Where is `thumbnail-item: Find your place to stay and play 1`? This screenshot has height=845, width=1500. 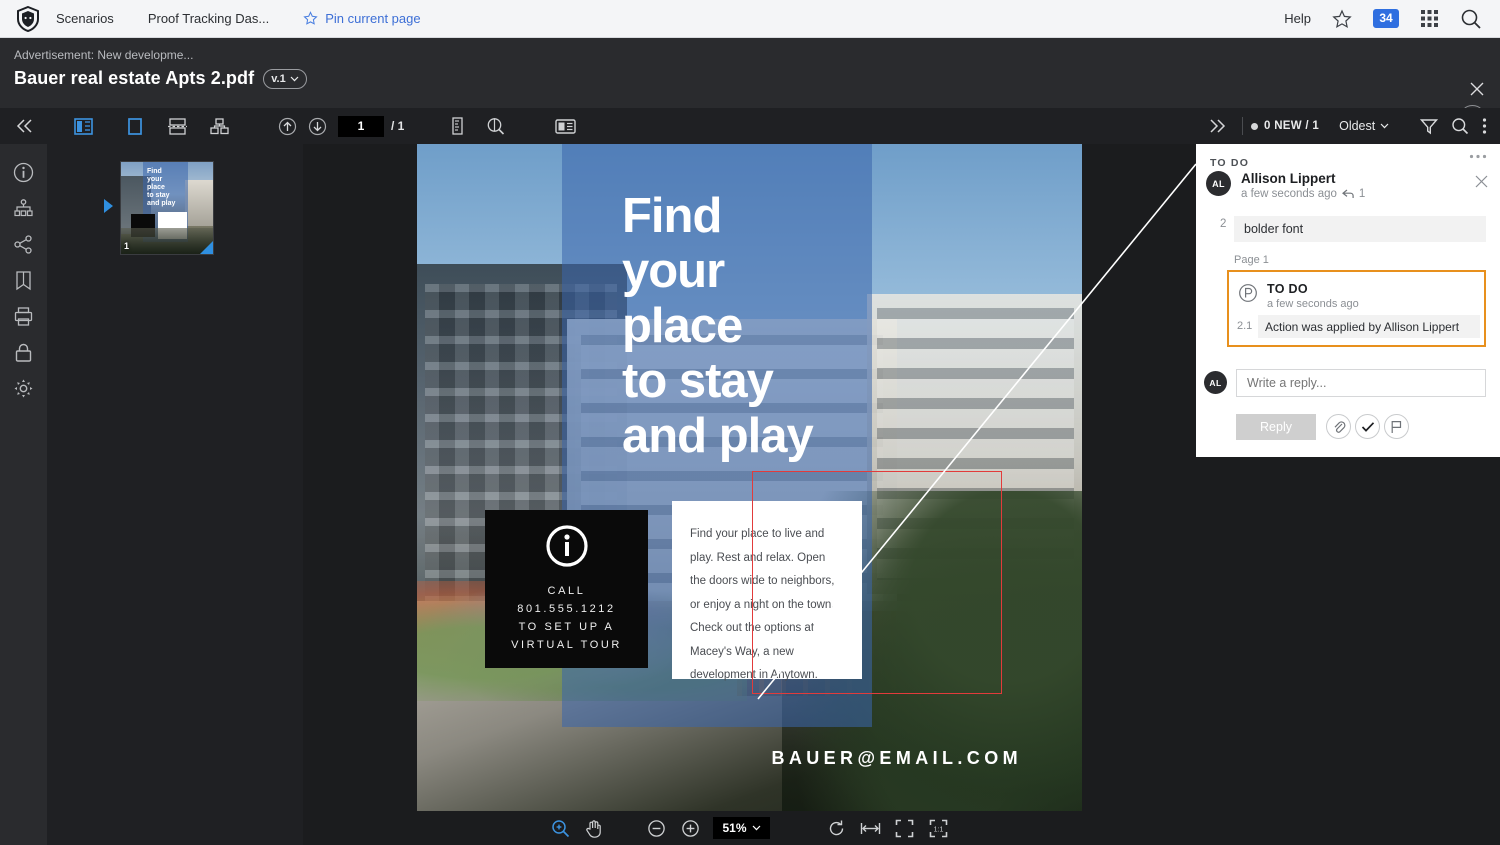 thumbnail-item: Find your place to stay and play 1 is located at coordinates (159, 208).